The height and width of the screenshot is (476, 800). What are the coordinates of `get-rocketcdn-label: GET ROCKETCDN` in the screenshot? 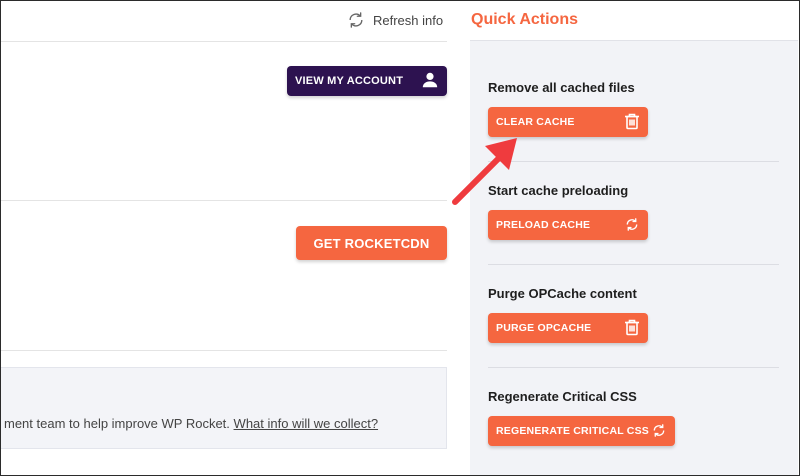 It's located at (371, 243).